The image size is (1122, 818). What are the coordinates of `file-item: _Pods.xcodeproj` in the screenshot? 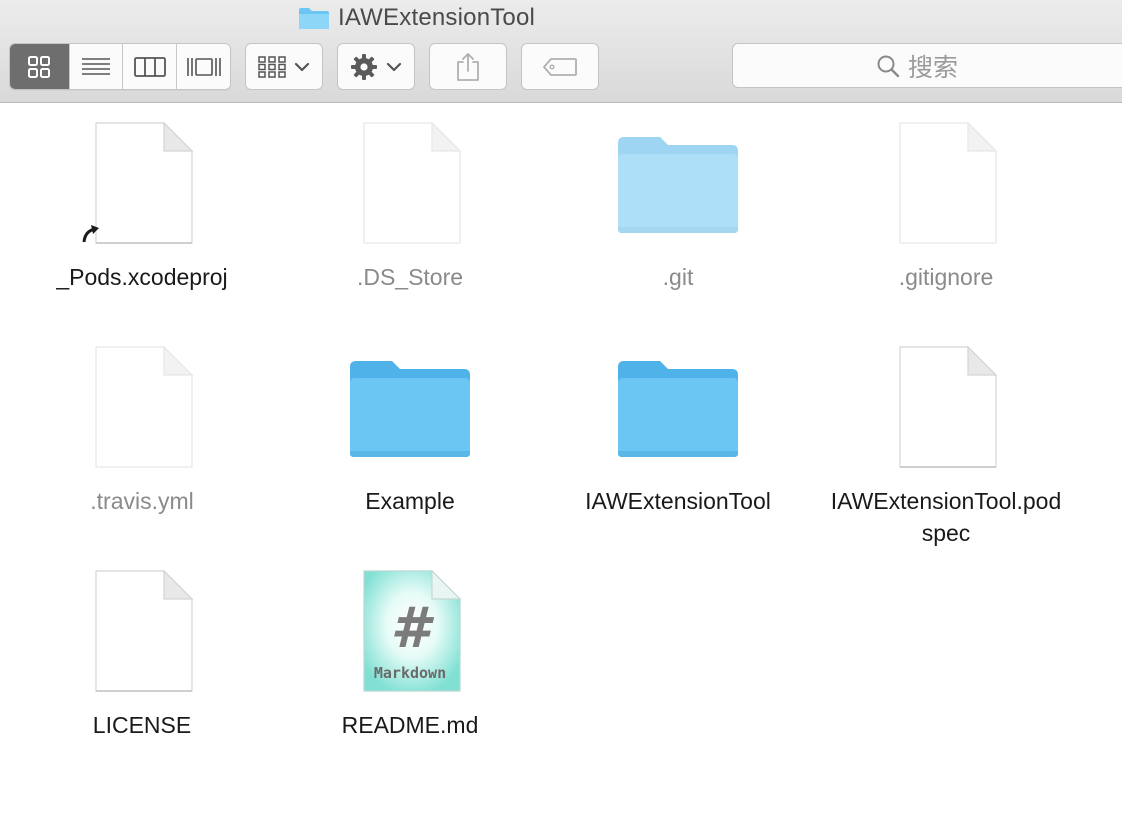 It's located at (142, 206).